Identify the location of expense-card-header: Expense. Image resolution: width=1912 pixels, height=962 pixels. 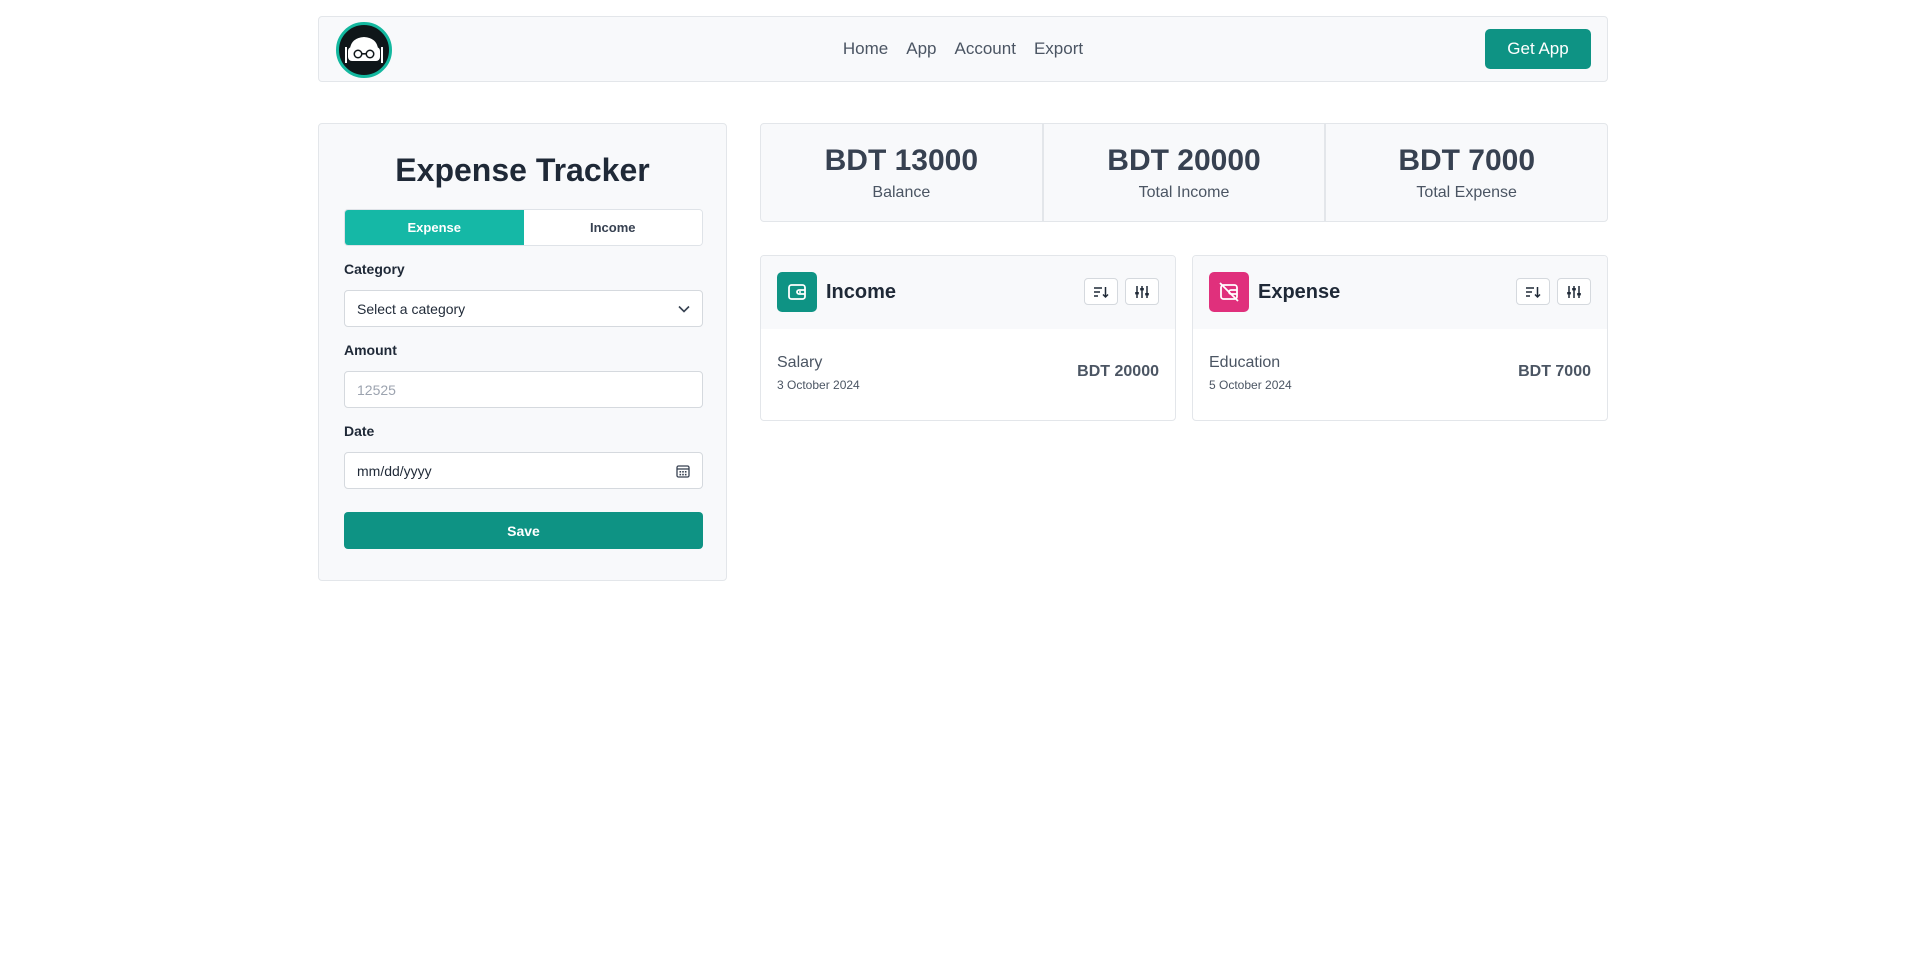
(1400, 292).